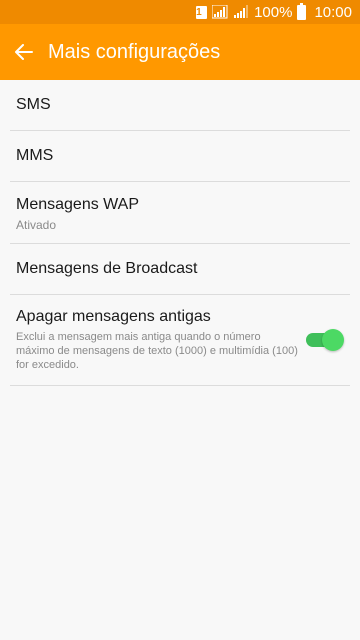 This screenshot has height=640, width=360. What do you see at coordinates (78, 204) in the screenshot?
I see `item-title: Mensagens WAP` at bounding box center [78, 204].